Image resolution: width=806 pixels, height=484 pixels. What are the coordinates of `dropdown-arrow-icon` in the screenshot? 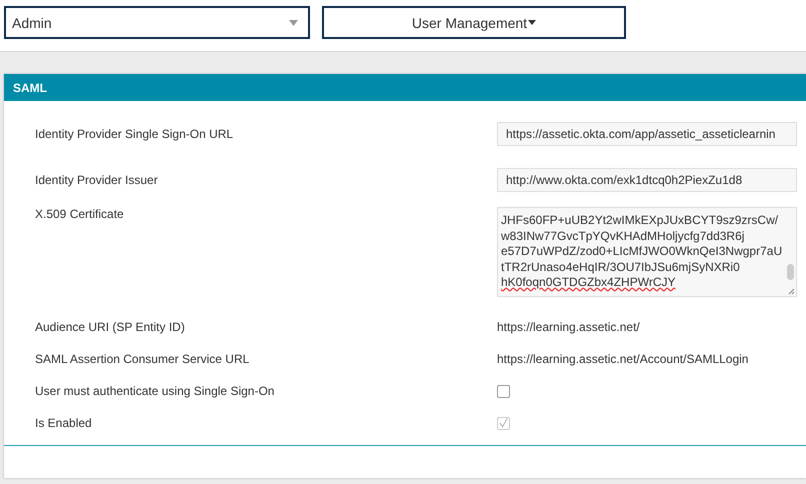 It's located at (293, 23).